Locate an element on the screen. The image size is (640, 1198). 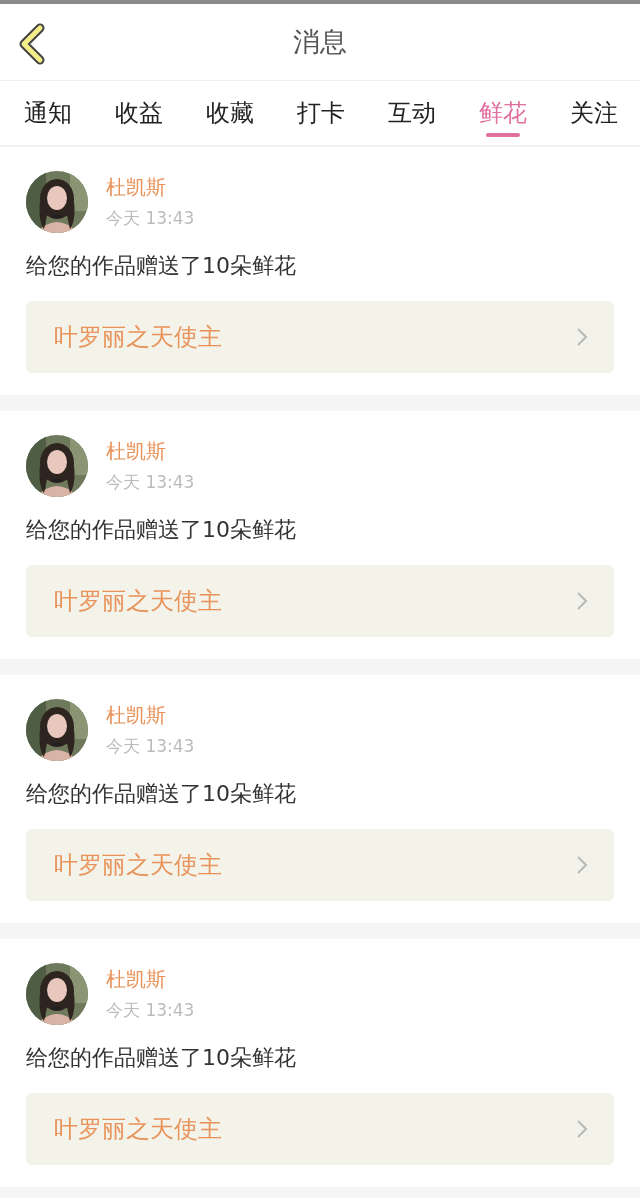
page-title: 消息 is located at coordinates (320, 42).